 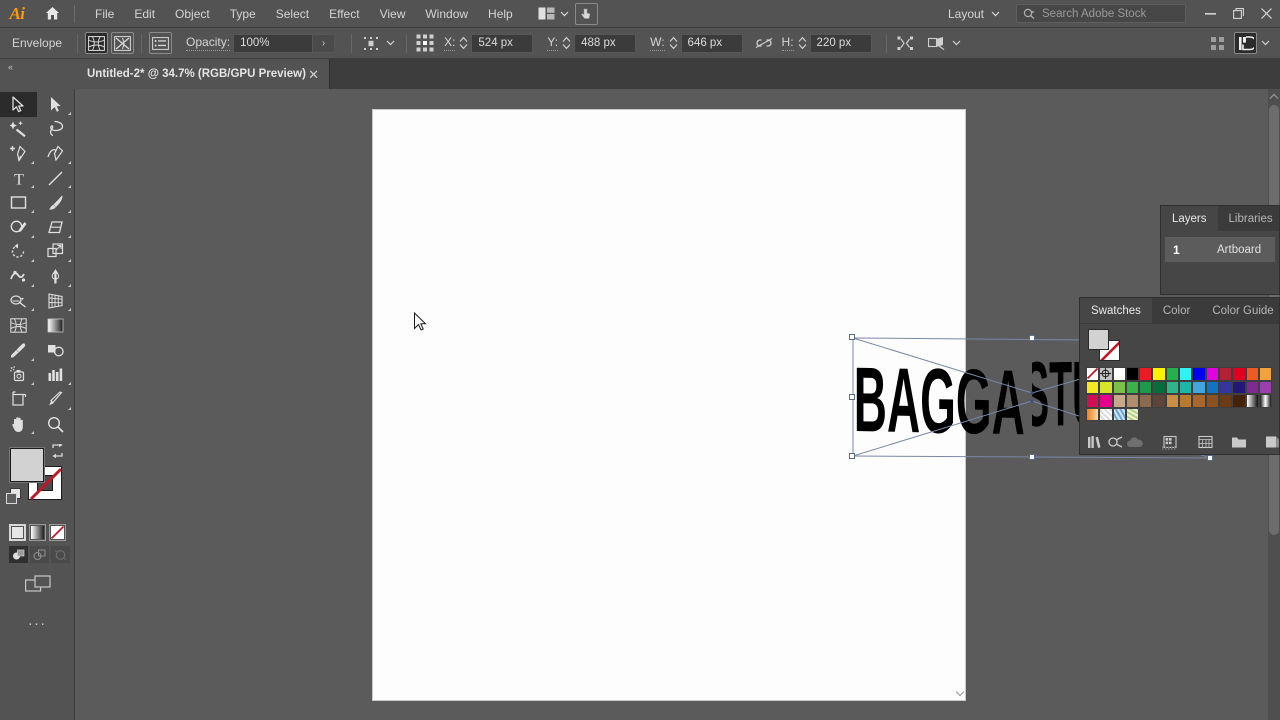 I want to click on swatch-coffee, so click(x=1225, y=401).